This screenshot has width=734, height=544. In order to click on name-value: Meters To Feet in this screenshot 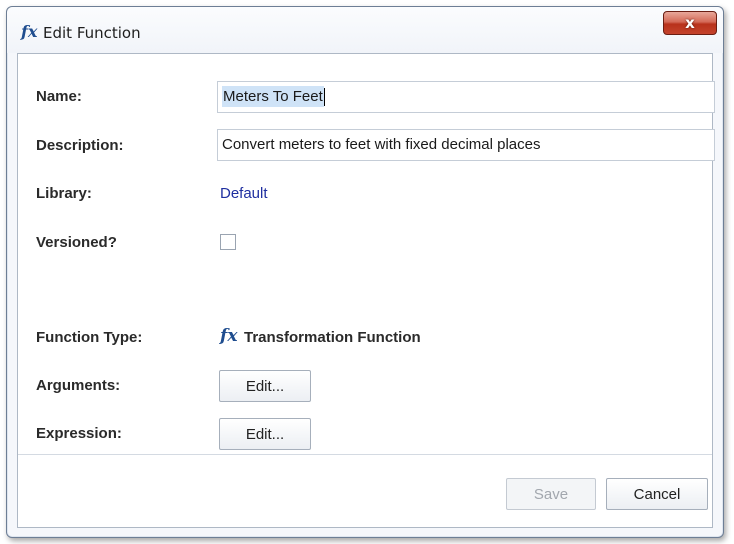, I will do `click(273, 96)`.